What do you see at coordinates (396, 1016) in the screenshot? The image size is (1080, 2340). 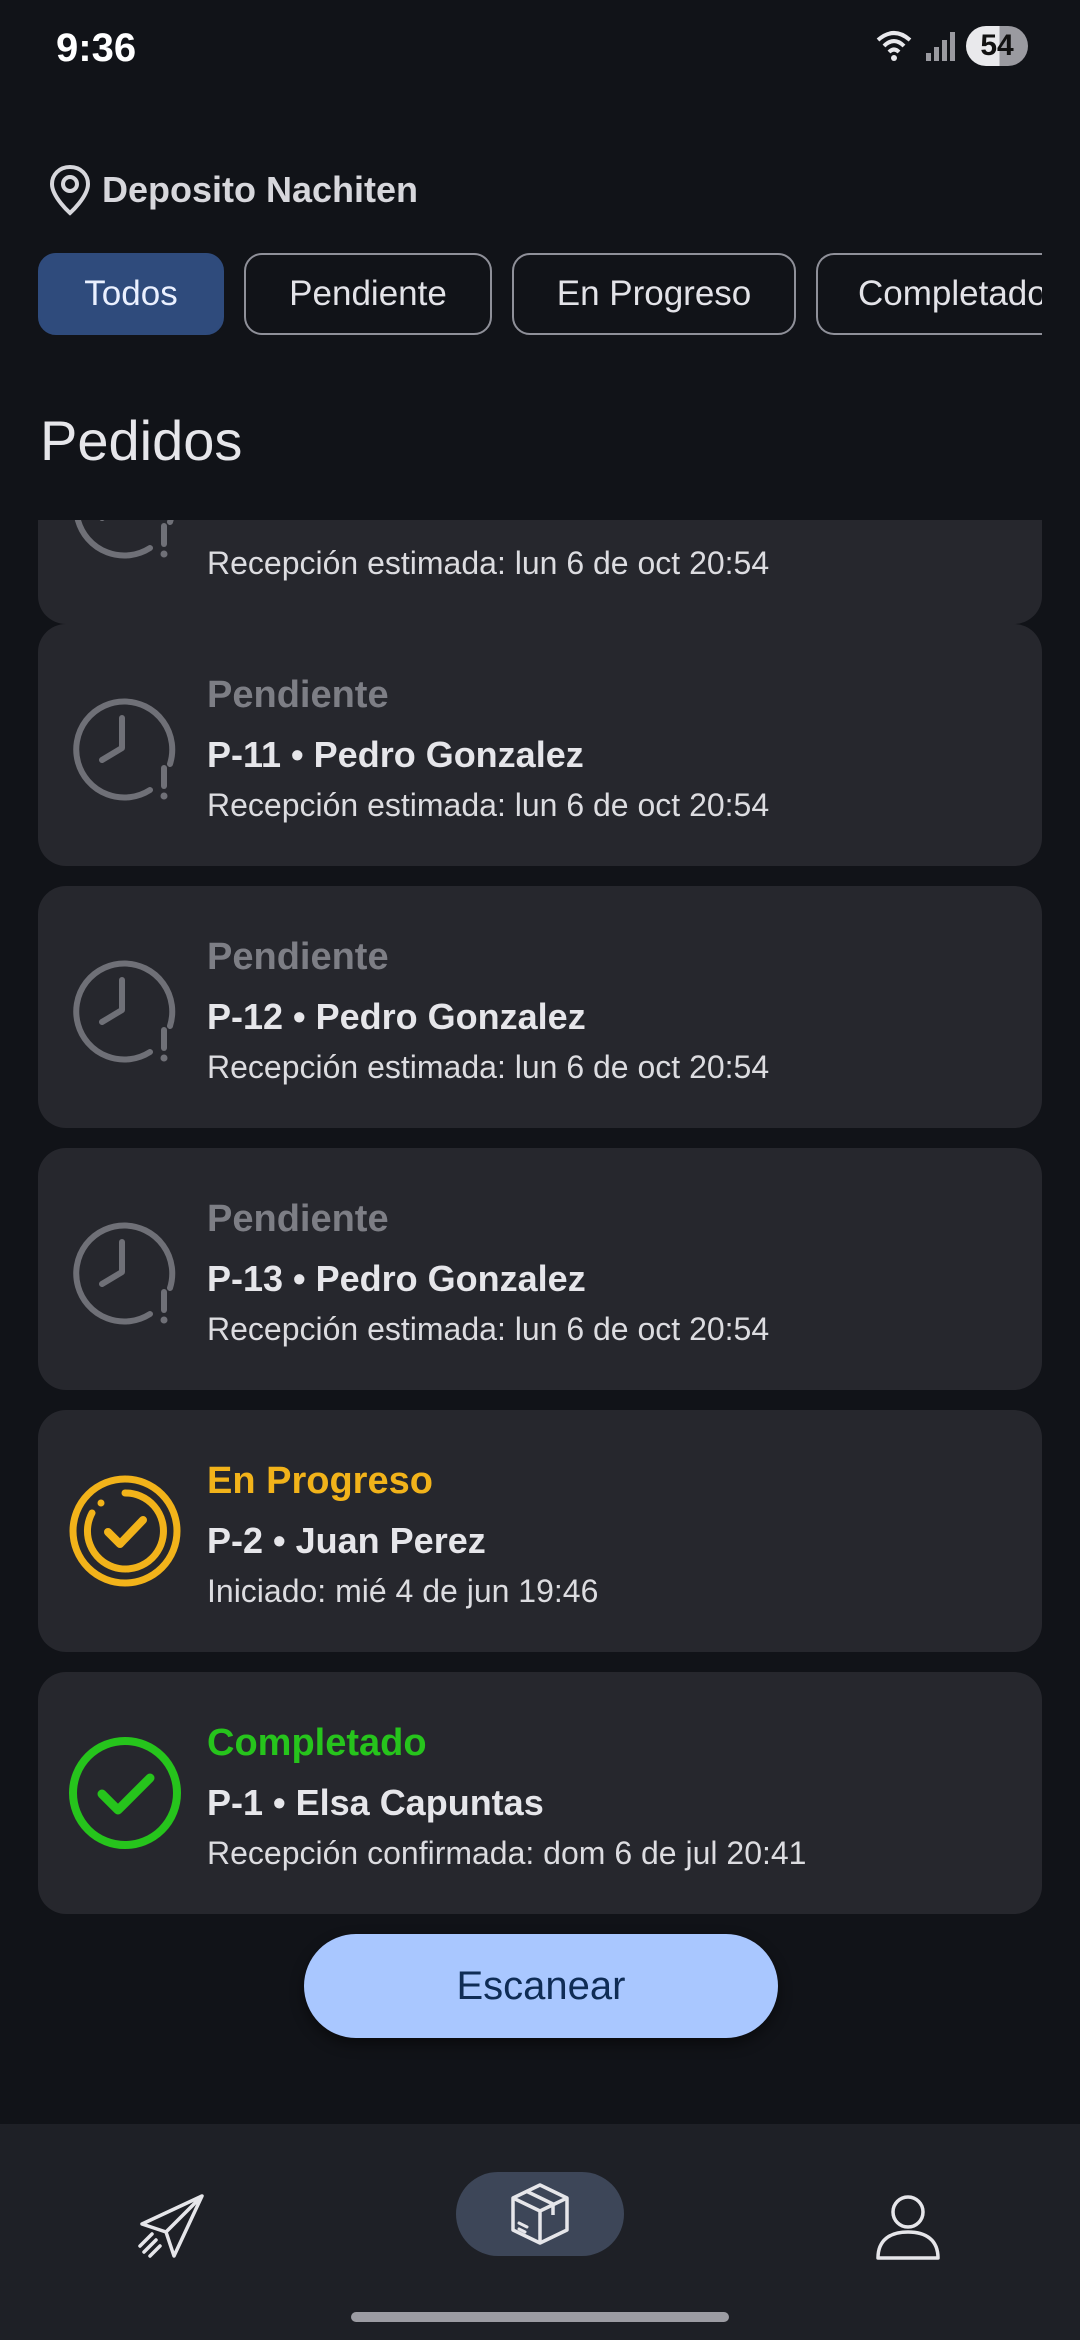 I see `order-title: P-12 • Pedro Gonzalez` at bounding box center [396, 1016].